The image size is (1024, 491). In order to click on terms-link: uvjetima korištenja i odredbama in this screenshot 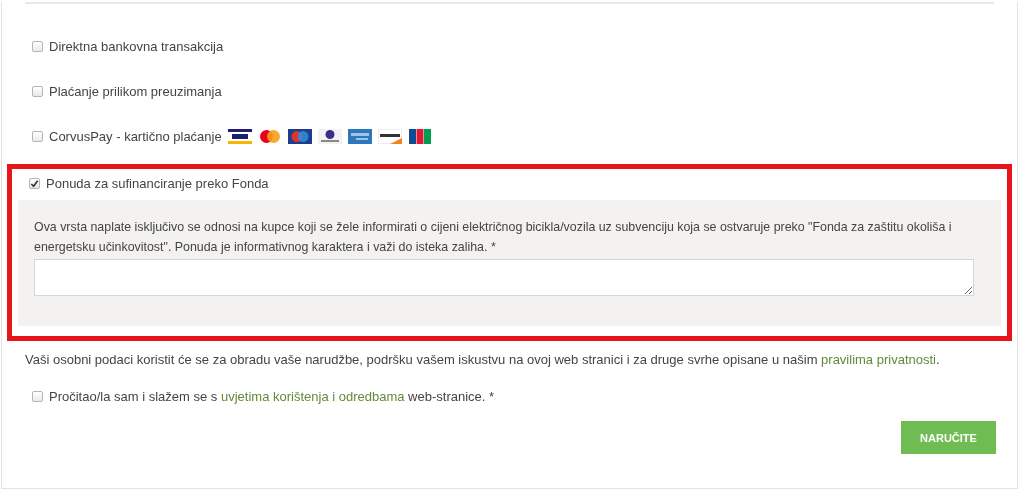, I will do `click(312, 396)`.